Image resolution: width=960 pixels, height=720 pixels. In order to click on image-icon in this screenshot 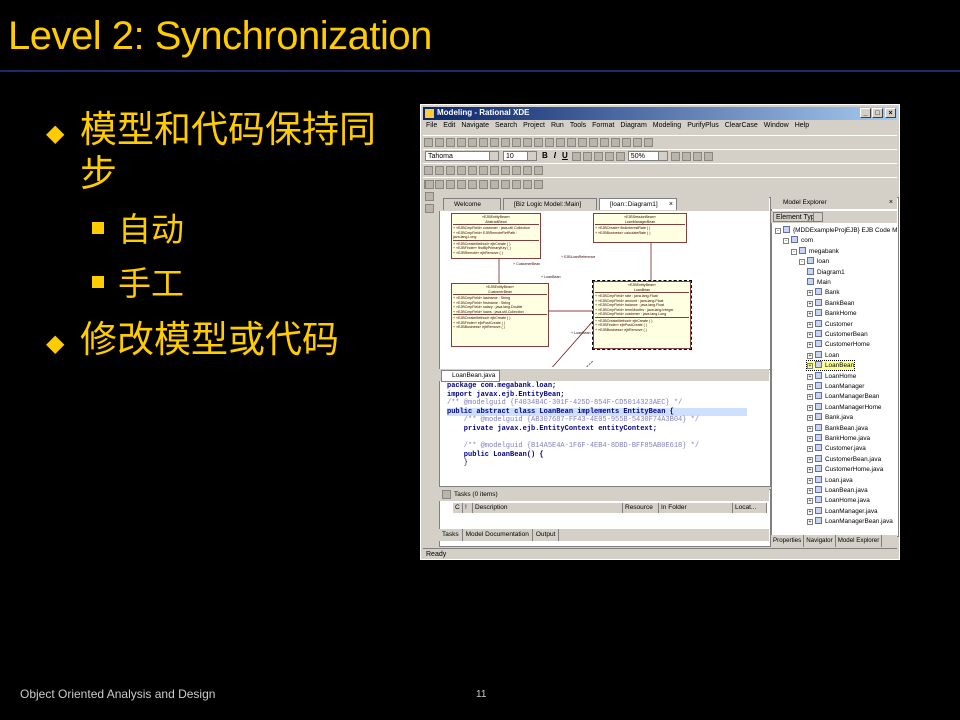, I will do `click(538, 184)`.